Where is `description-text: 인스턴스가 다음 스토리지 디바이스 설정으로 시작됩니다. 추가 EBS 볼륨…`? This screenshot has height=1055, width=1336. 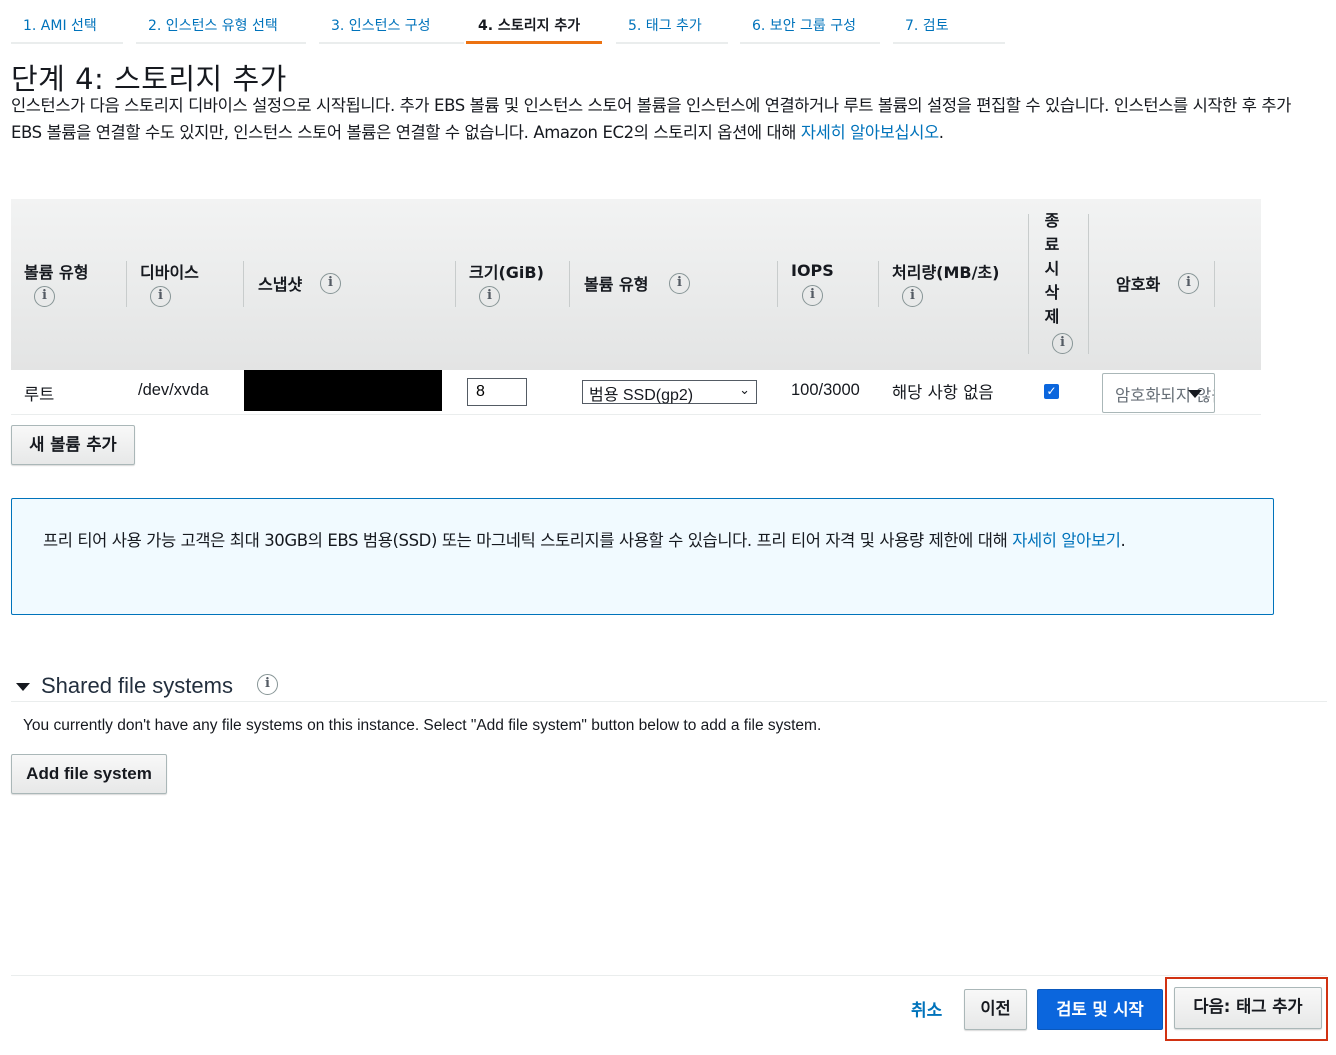 description-text: 인스턴스가 다음 스토리지 디바이스 설정으로 시작됩니다. 추가 EBS 볼륨… is located at coordinates (651, 119).